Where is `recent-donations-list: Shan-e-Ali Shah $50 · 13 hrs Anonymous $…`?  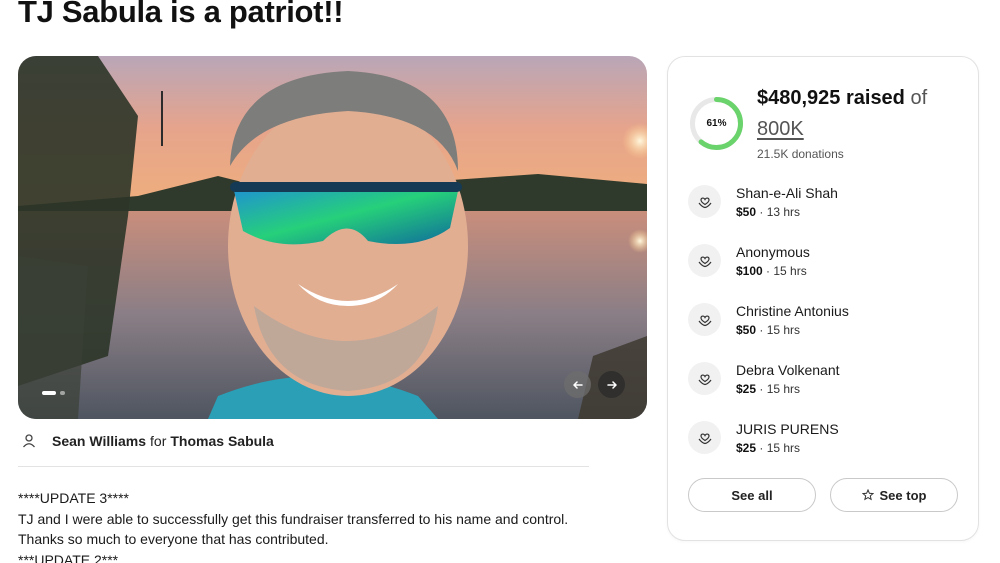
recent-donations-list: Shan-e-Ali Shah $50 · 13 hrs Anonymous $… is located at coordinates (828, 328).